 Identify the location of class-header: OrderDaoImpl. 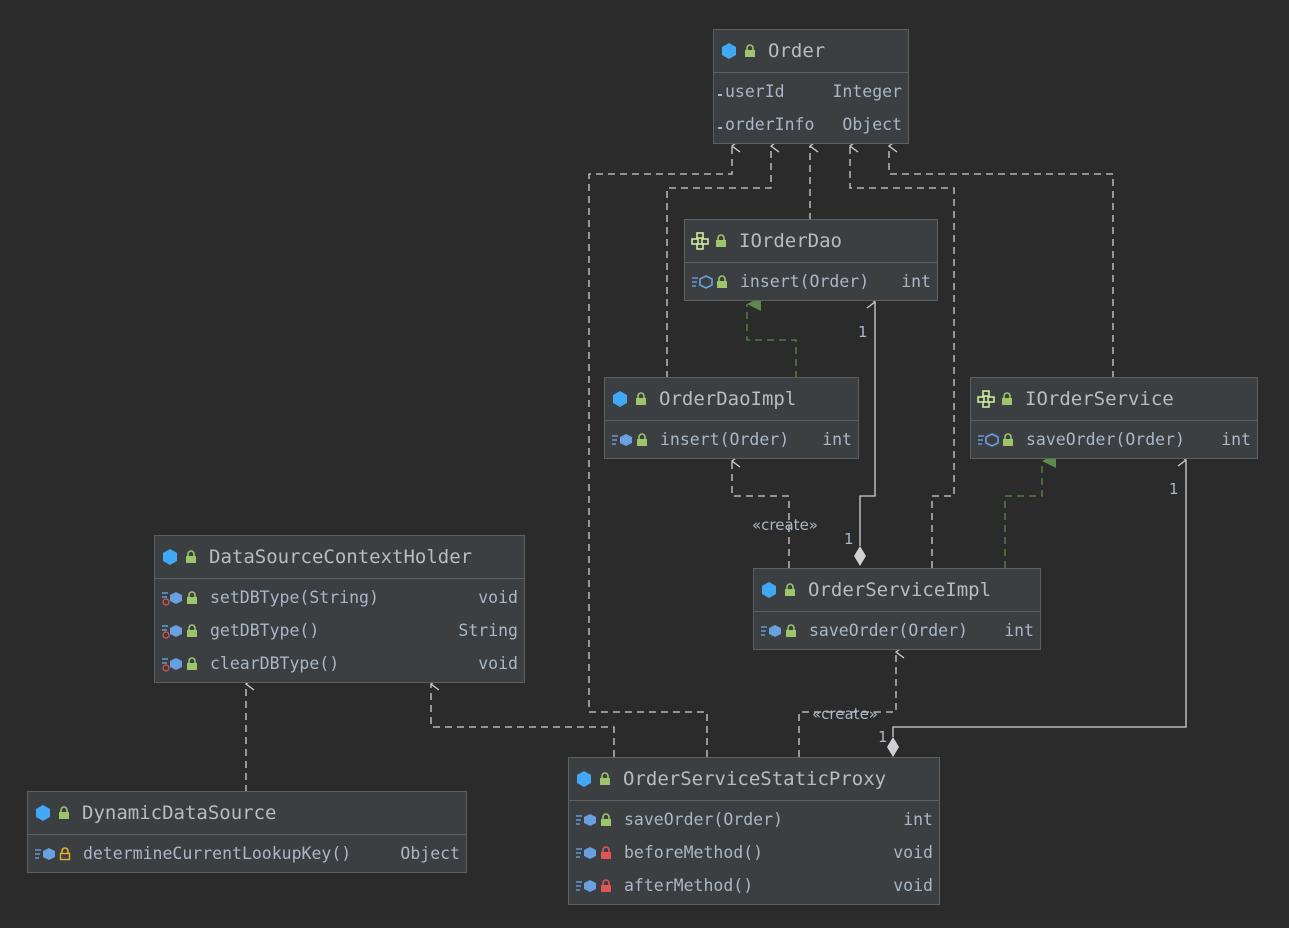
(731, 399).